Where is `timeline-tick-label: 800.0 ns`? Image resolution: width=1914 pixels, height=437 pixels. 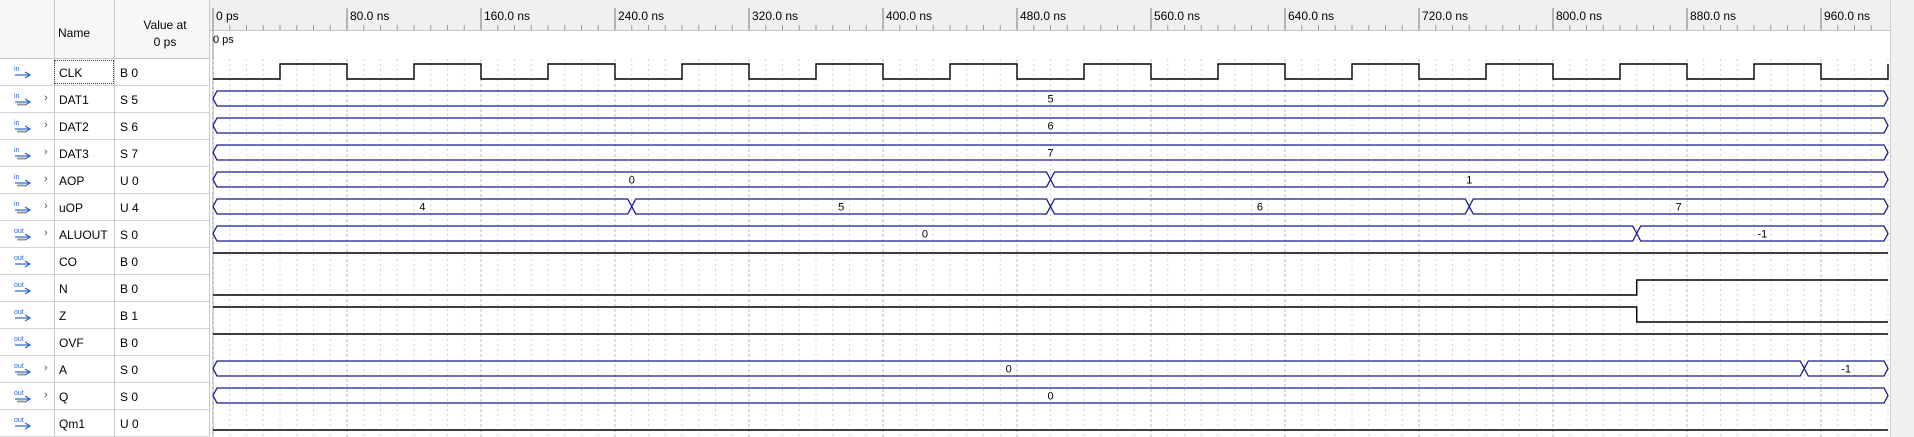
timeline-tick-label: 800.0 ns is located at coordinates (1579, 16).